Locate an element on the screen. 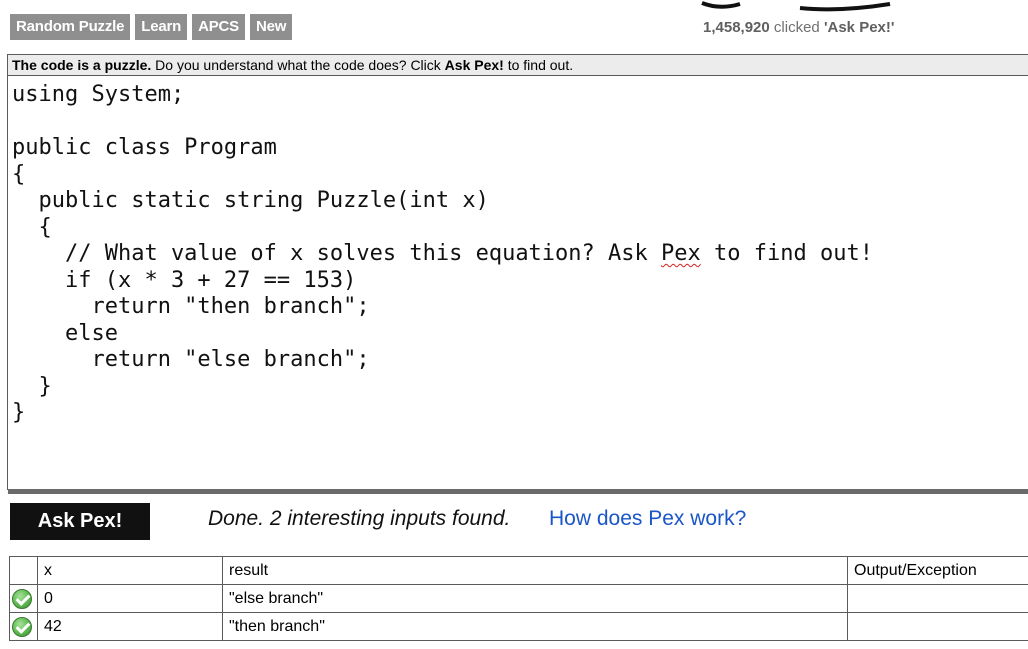 The width and height of the screenshot is (1028, 649). header-result: result is located at coordinates (535, 570).